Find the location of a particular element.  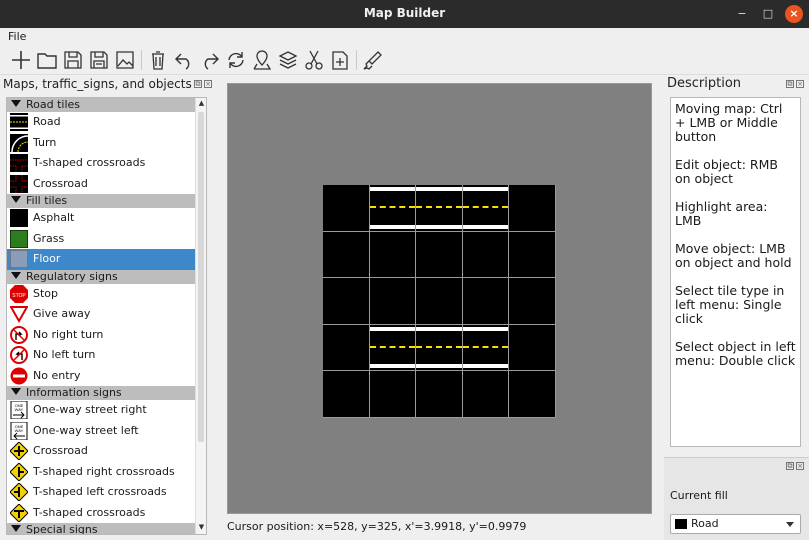

scroll-down-icon: ▼ is located at coordinates (201, 528).